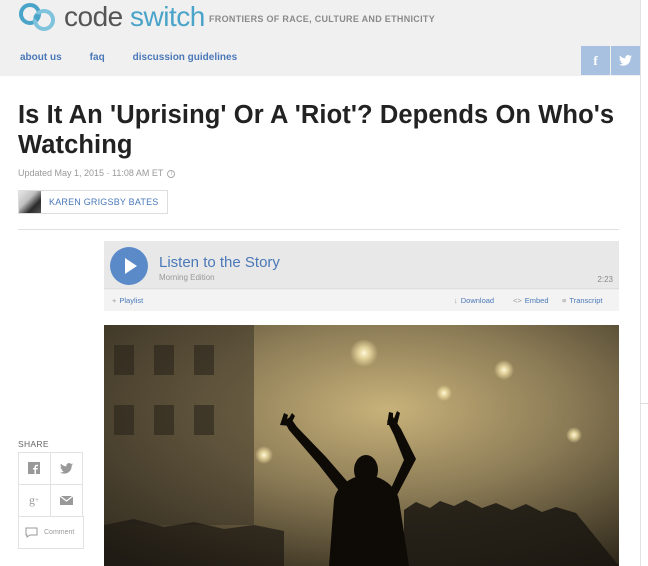 The height and width of the screenshot is (566, 648). What do you see at coordinates (517, 300) in the screenshot?
I see `embed-icon: <>` at bounding box center [517, 300].